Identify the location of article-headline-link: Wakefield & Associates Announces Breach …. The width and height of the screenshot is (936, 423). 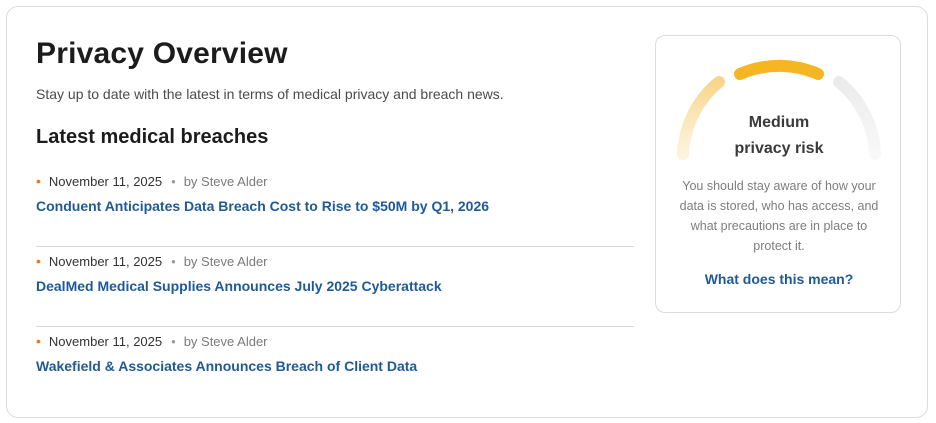
(335, 366).